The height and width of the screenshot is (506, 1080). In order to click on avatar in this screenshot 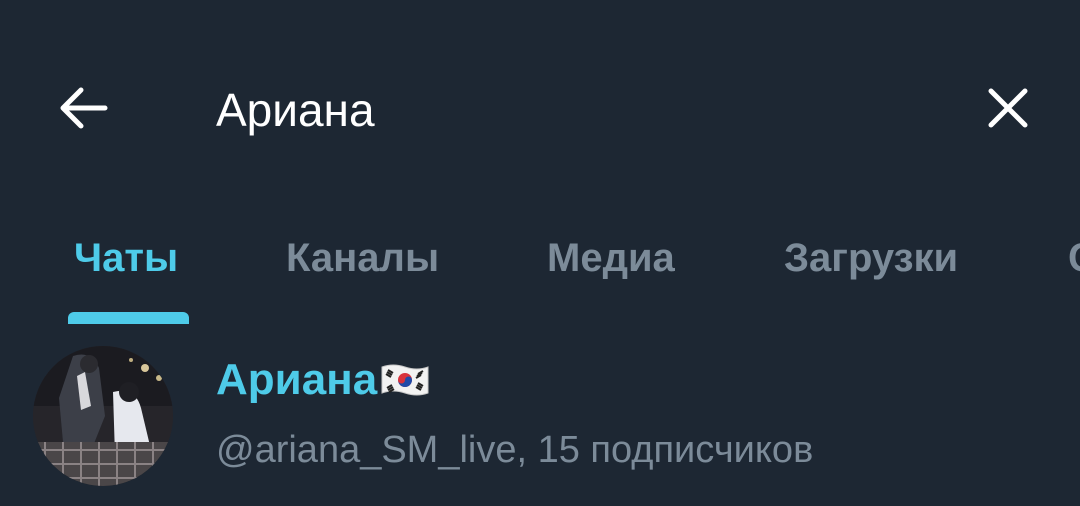, I will do `click(103, 416)`.